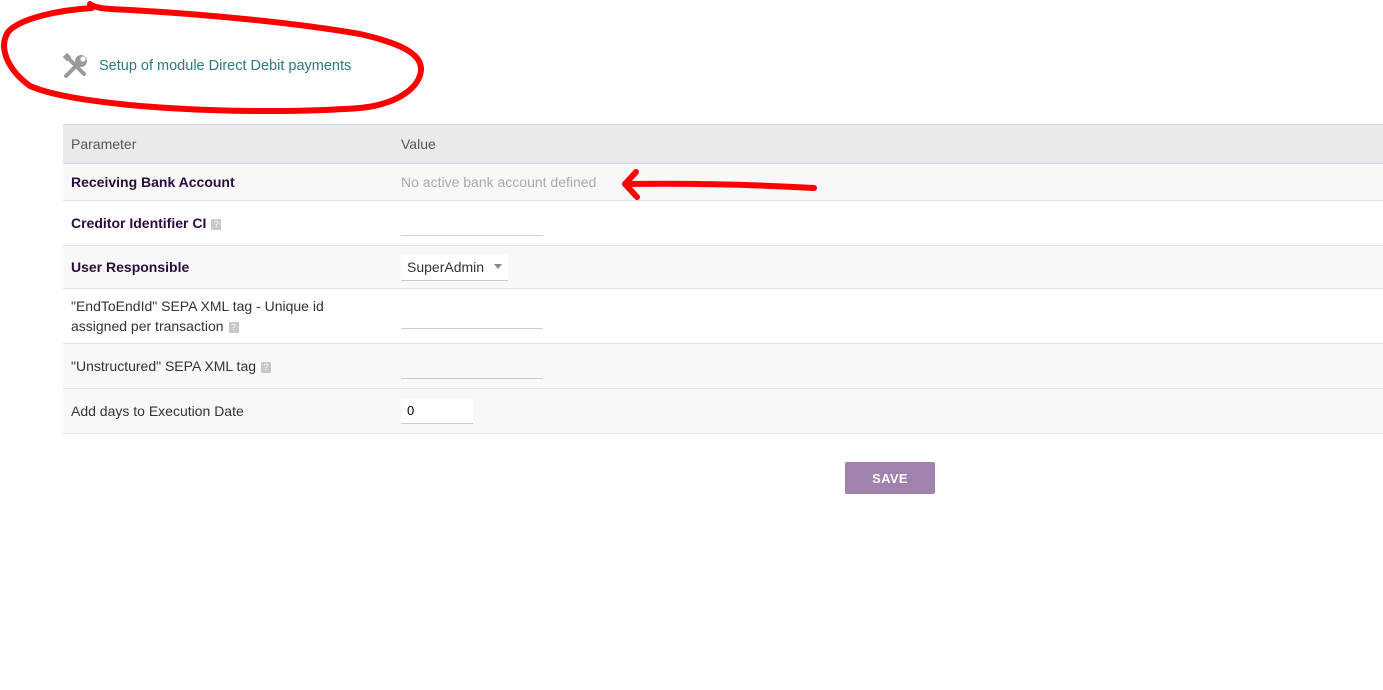 This screenshot has width=1383, height=690. Describe the element at coordinates (499, 182) in the screenshot. I see `receiving-bank-account-value: No active bank account defined` at that location.